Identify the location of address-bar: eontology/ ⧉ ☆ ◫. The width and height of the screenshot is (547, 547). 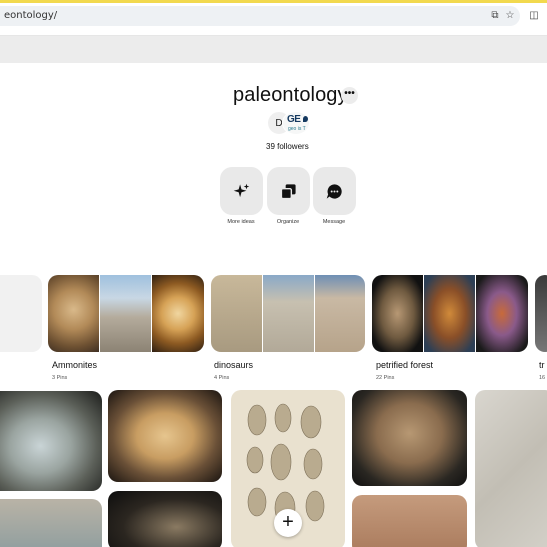
(273, 15).